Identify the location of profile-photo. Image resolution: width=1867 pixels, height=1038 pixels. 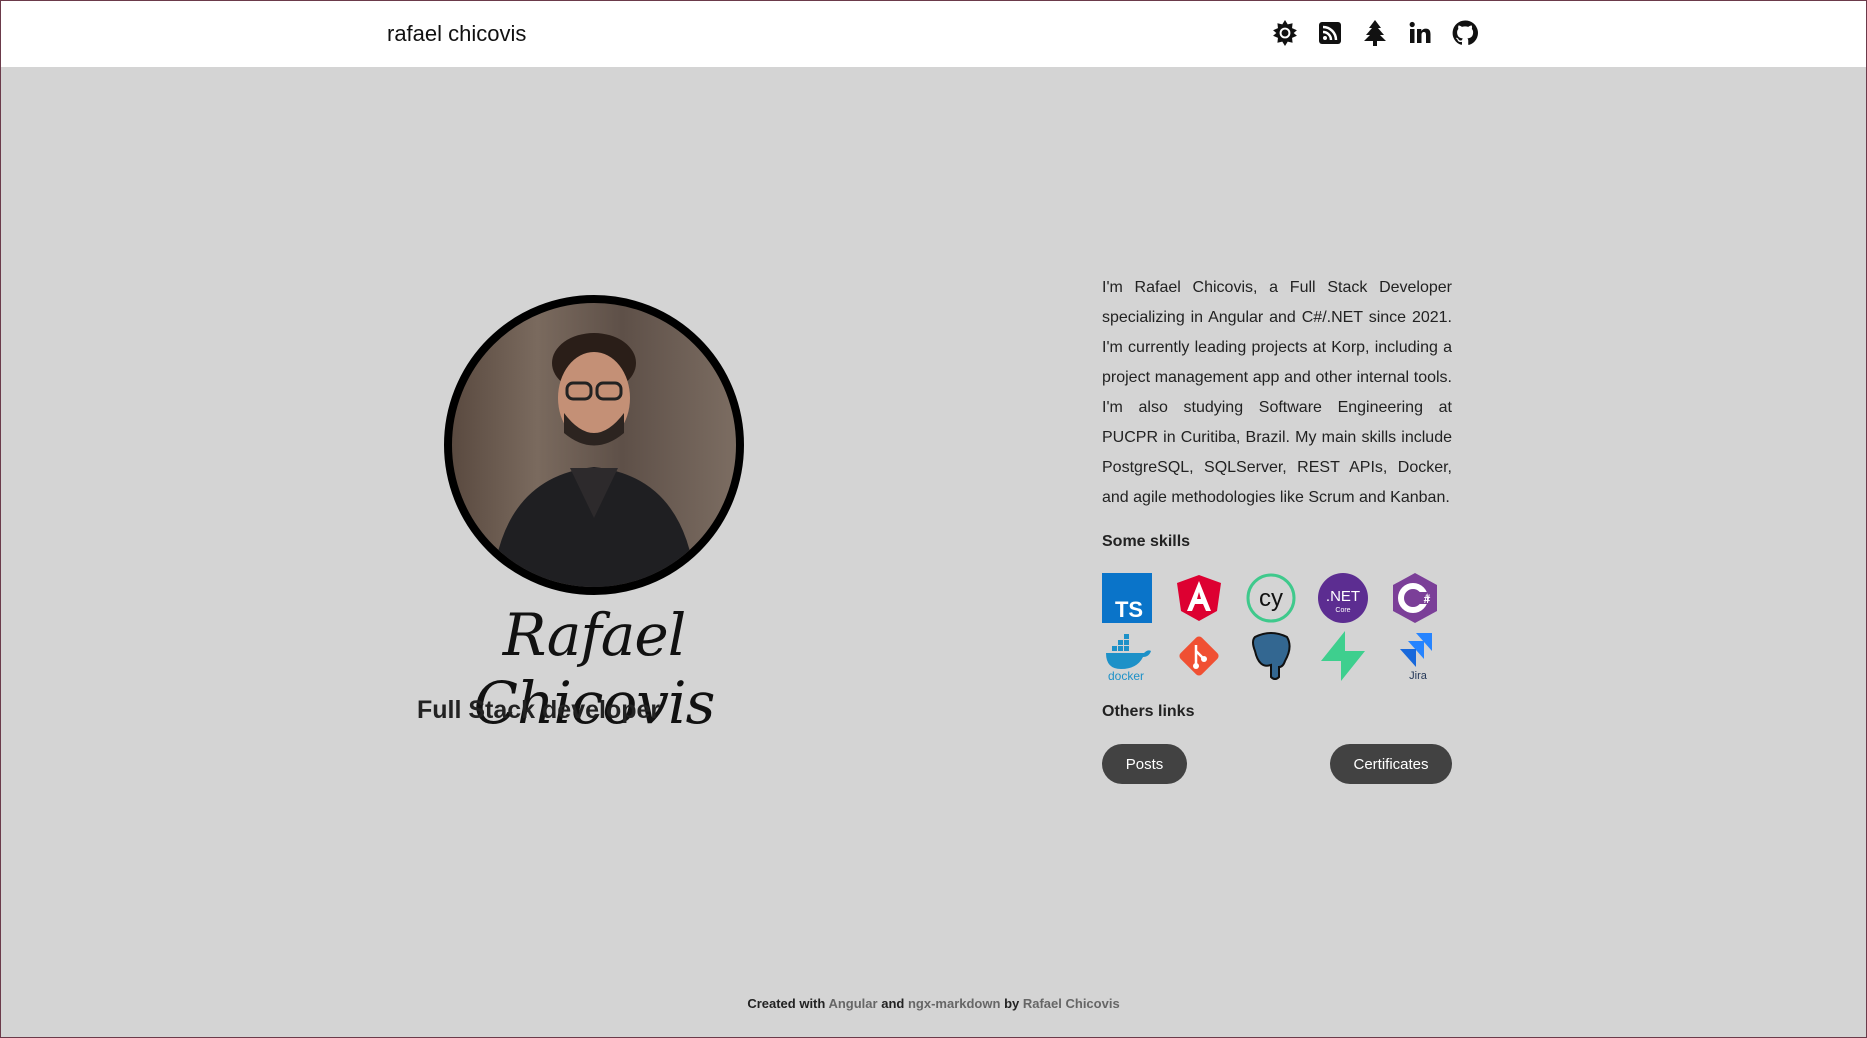
(594, 445).